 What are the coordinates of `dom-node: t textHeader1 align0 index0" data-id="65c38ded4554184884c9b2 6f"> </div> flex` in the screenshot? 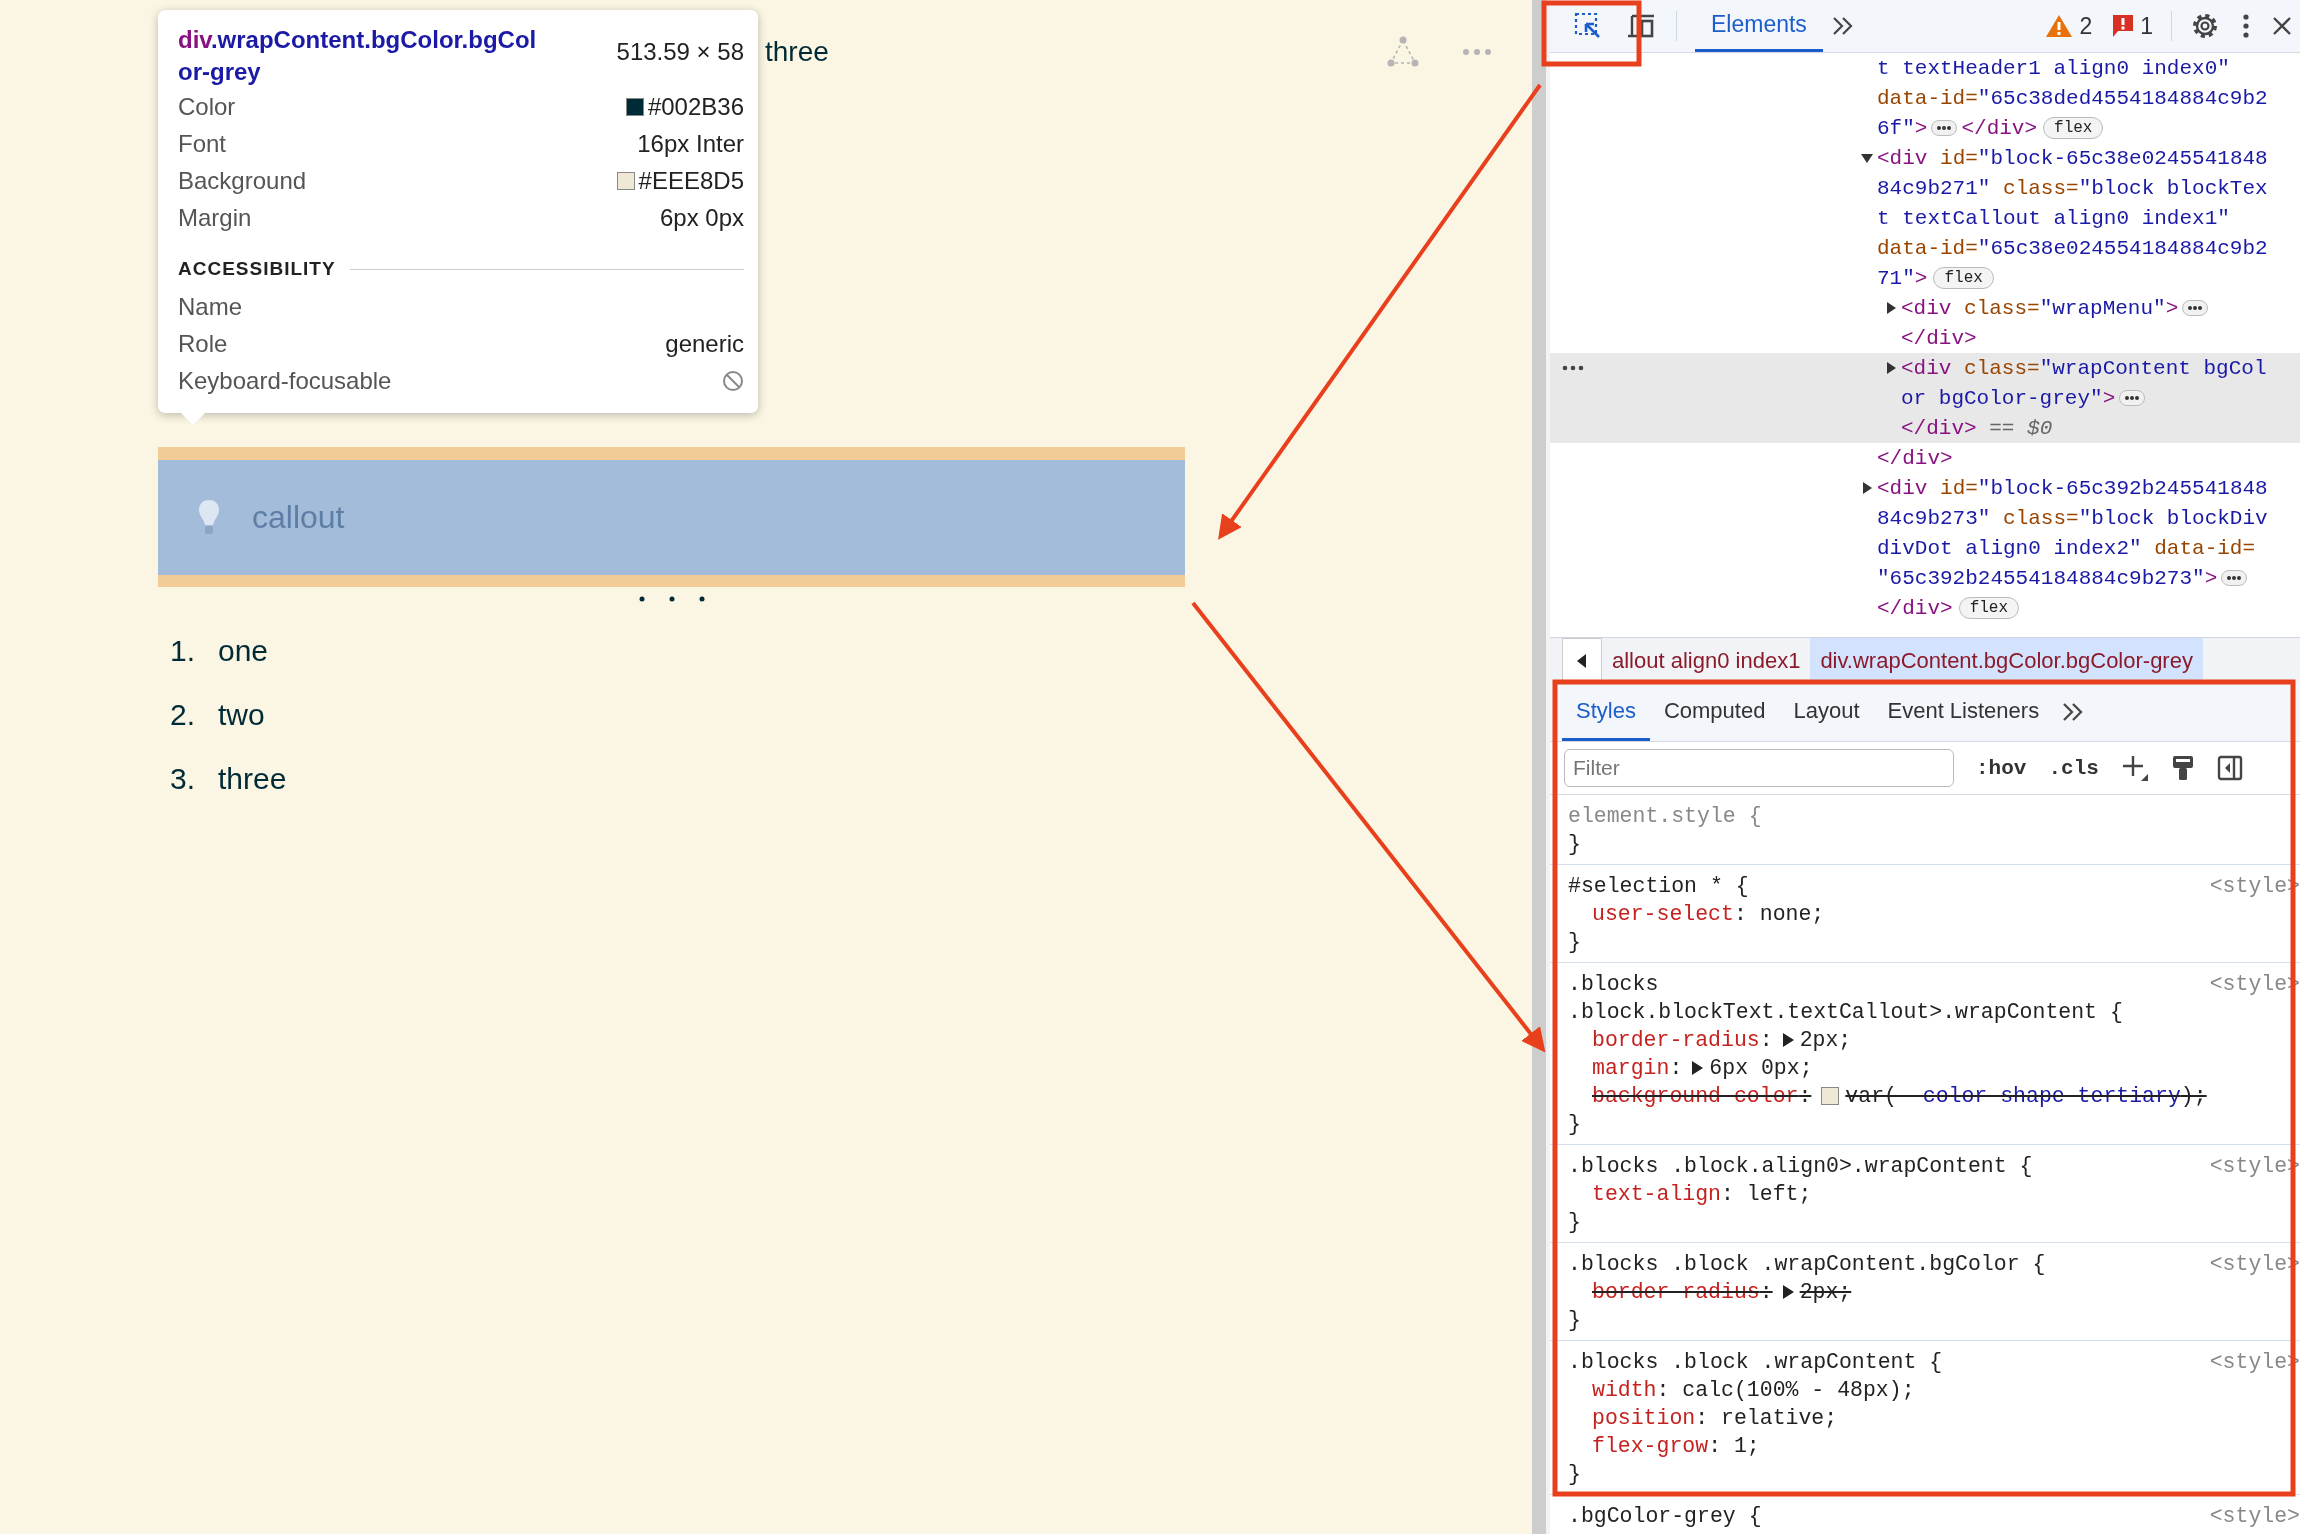 It's located at (1925, 98).